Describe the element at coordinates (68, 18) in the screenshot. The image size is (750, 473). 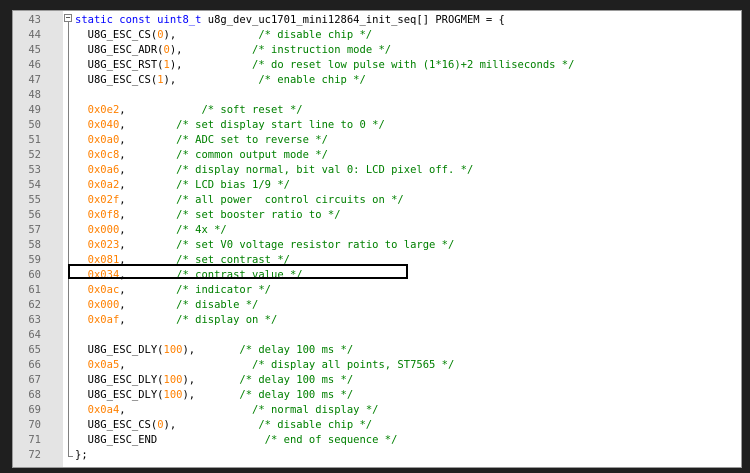
I see `fold-collapse-icon: −` at that location.